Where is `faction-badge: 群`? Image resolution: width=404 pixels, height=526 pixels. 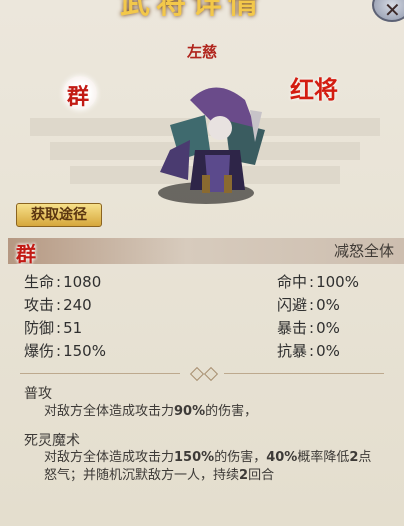
faction-badge: 群 is located at coordinates (80, 93).